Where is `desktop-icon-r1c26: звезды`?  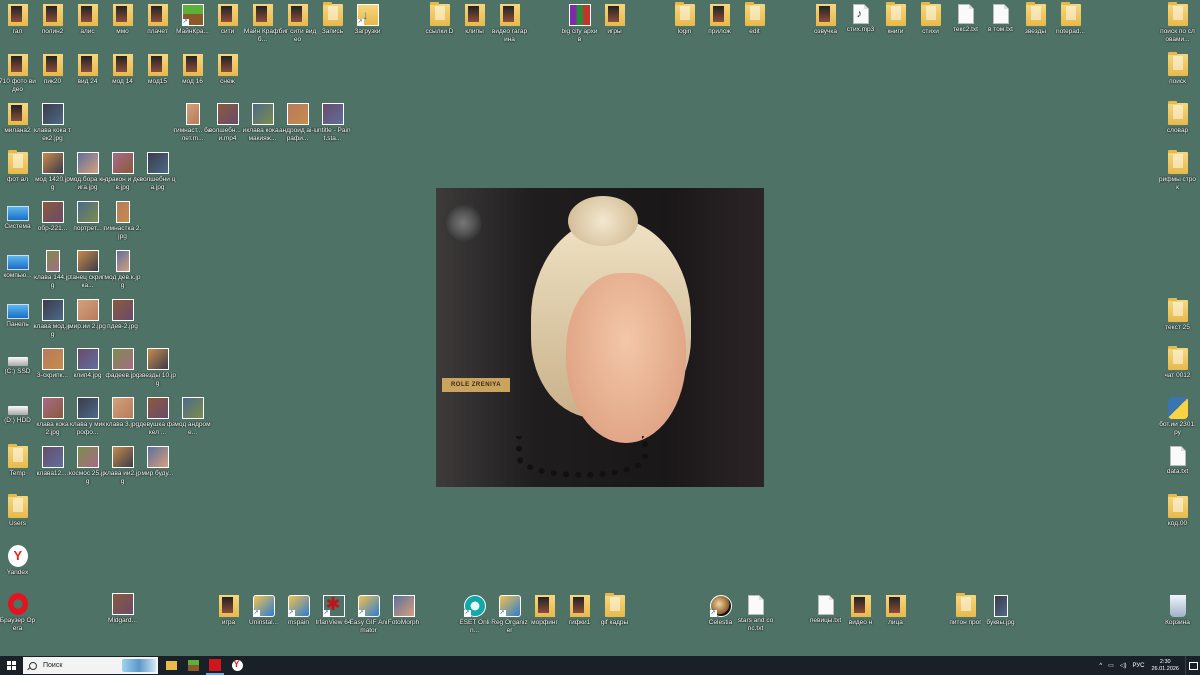
desktop-icon-r1c26: звезды is located at coordinates (1035, 19).